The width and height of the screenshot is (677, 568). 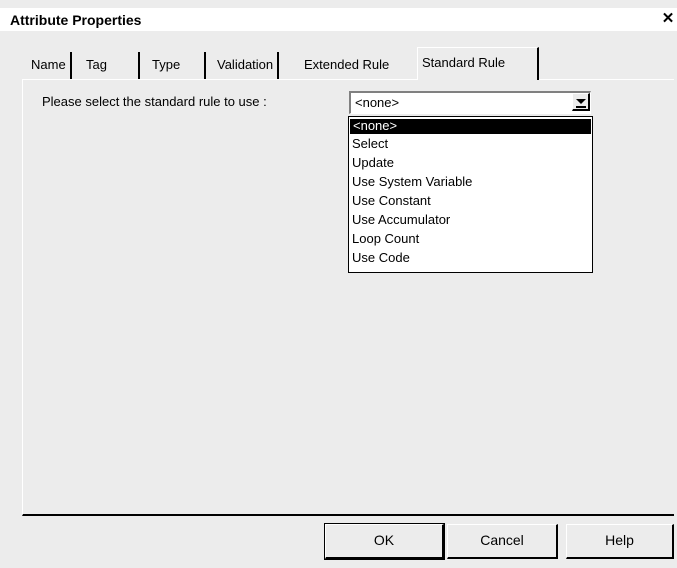 I want to click on standard-rule-prompt: Please select the standard rule to use :, so click(x=154, y=101).